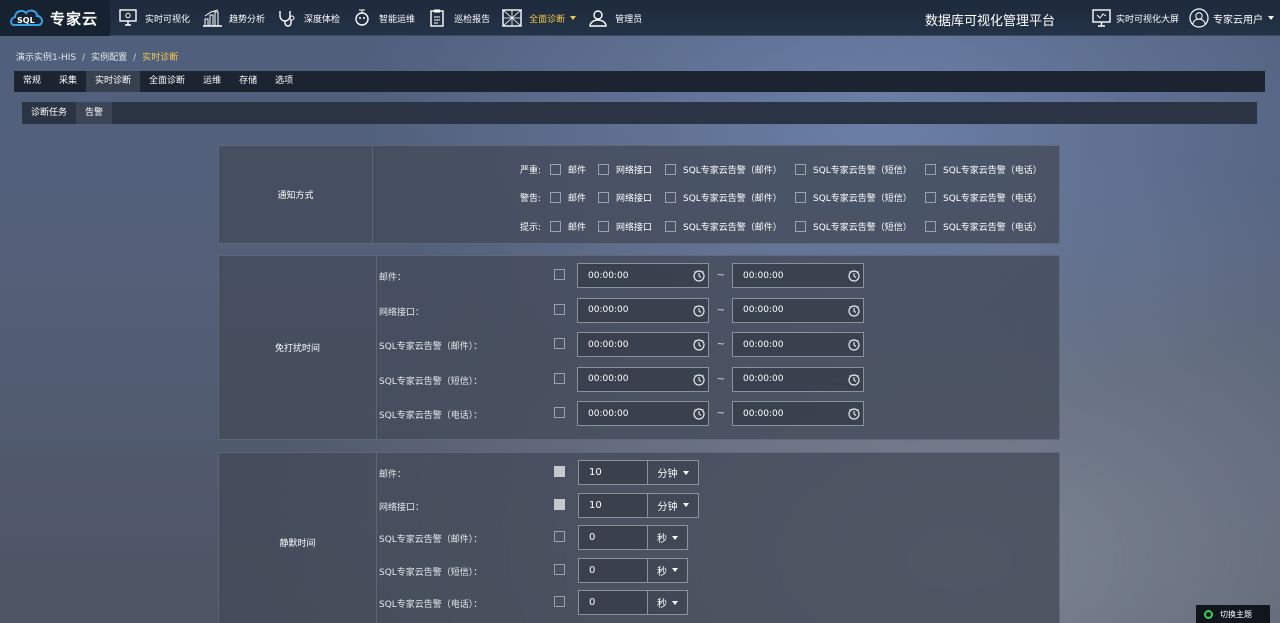 The width and height of the screenshot is (1280, 623). Describe the element at coordinates (615, 18) in the screenshot. I see `nav-admin: 管理员` at that location.